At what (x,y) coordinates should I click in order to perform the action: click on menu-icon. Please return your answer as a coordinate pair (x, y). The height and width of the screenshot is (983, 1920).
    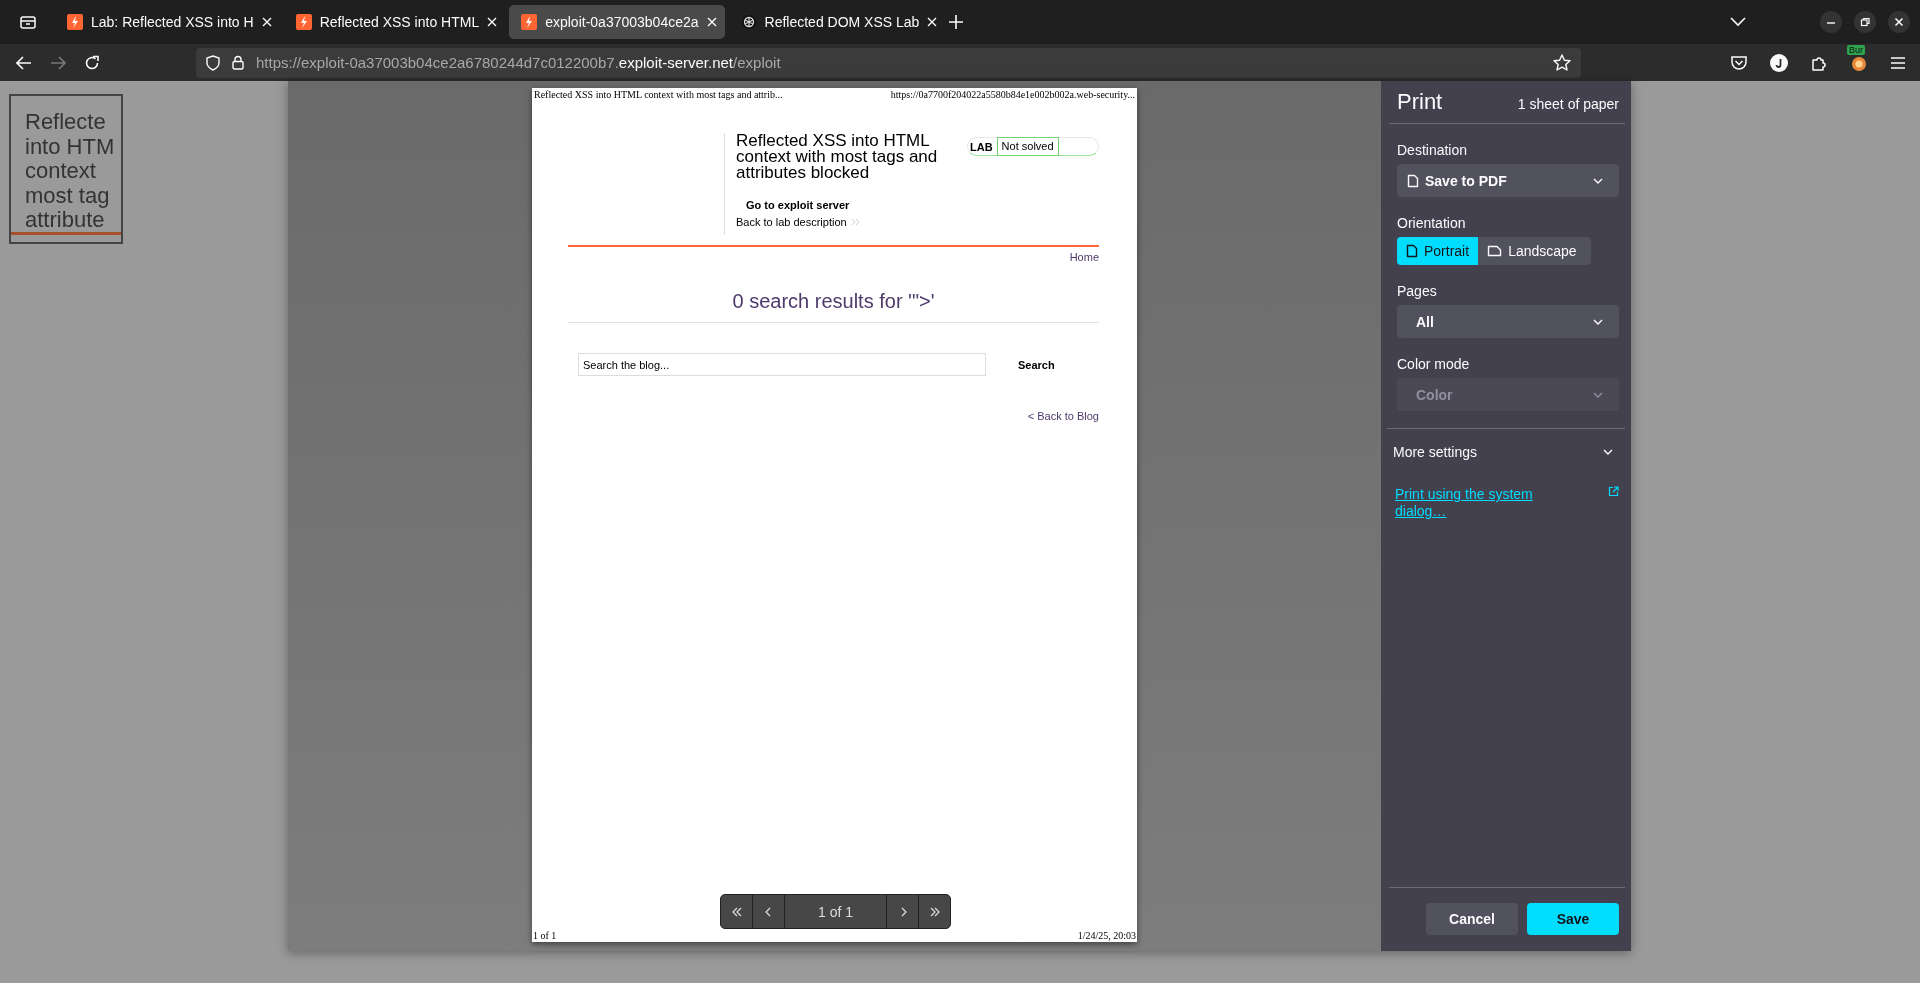
    Looking at the image, I should click on (1898, 62).